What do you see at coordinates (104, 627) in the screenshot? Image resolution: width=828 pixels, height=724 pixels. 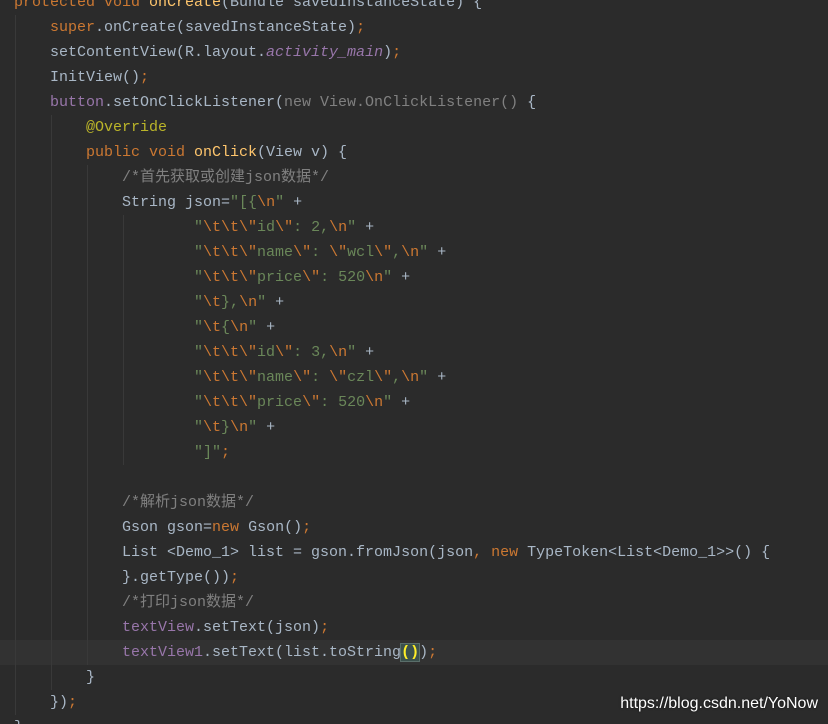 I see `code-token: textView` at bounding box center [104, 627].